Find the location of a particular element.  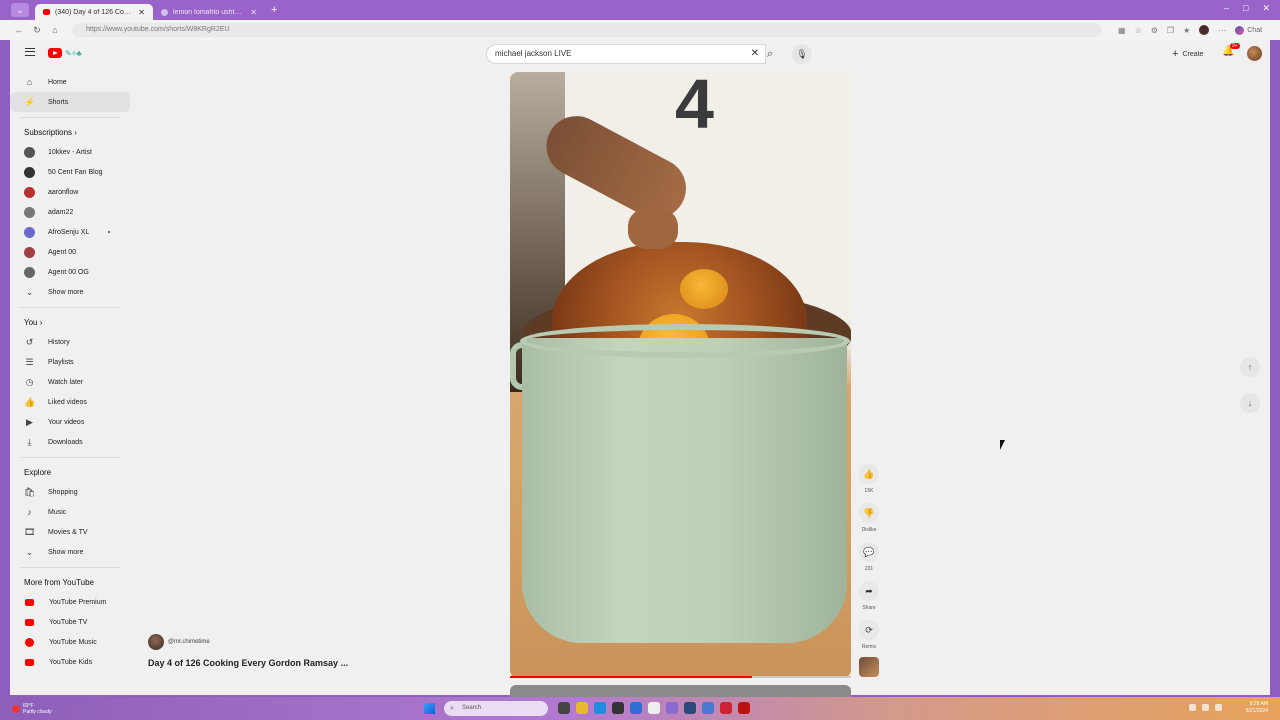

search-icon: ⌕ is located at coordinates (770, 54).